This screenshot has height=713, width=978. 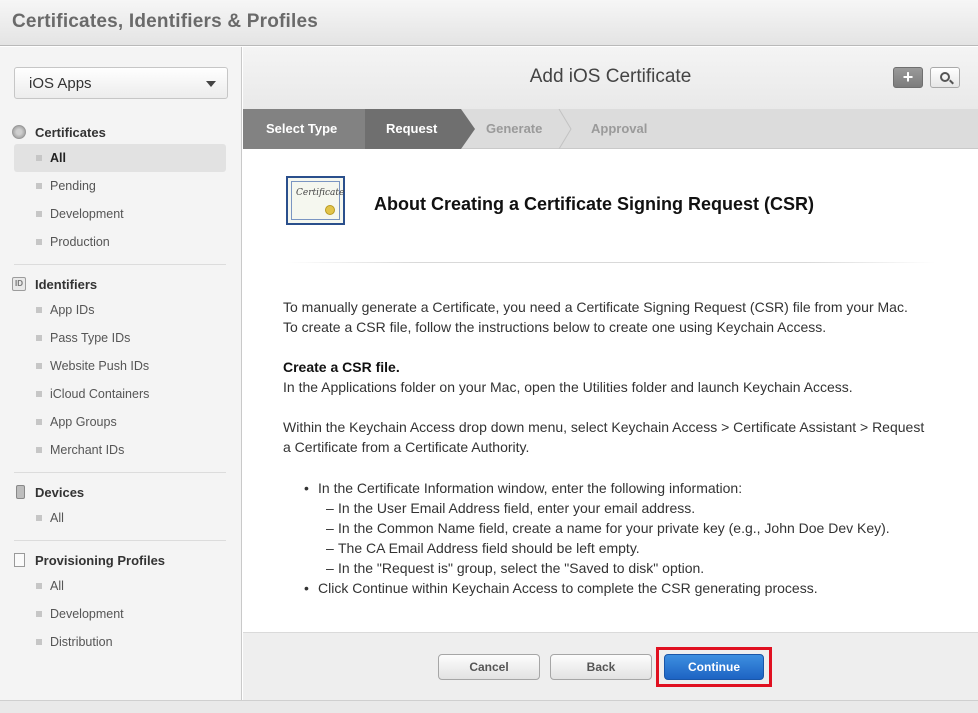 I want to click on sidebar-section-header: ID Identifiers, so click(x=121, y=285).